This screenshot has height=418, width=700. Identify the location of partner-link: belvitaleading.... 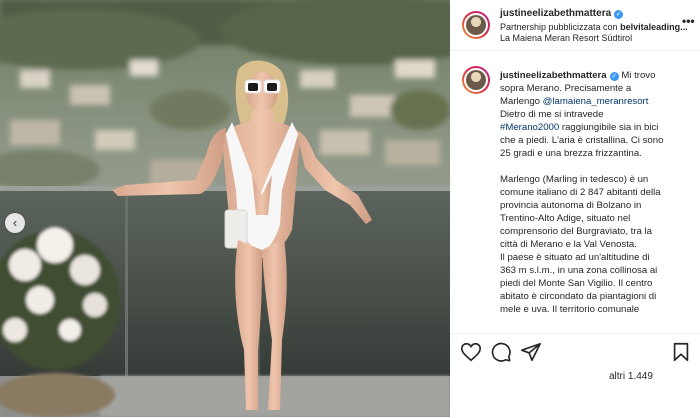
(654, 27).